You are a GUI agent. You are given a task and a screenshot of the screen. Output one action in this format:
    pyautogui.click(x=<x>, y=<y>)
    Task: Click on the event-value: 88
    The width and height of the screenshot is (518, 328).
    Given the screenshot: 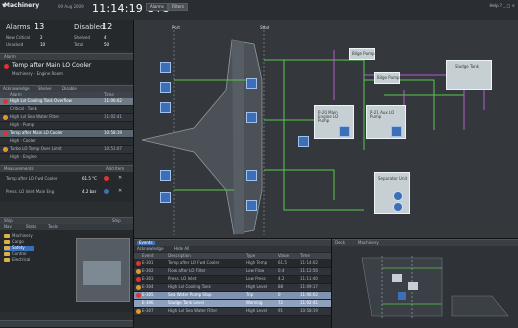 What is the action you would take?
    pyautogui.click(x=281, y=286)
    